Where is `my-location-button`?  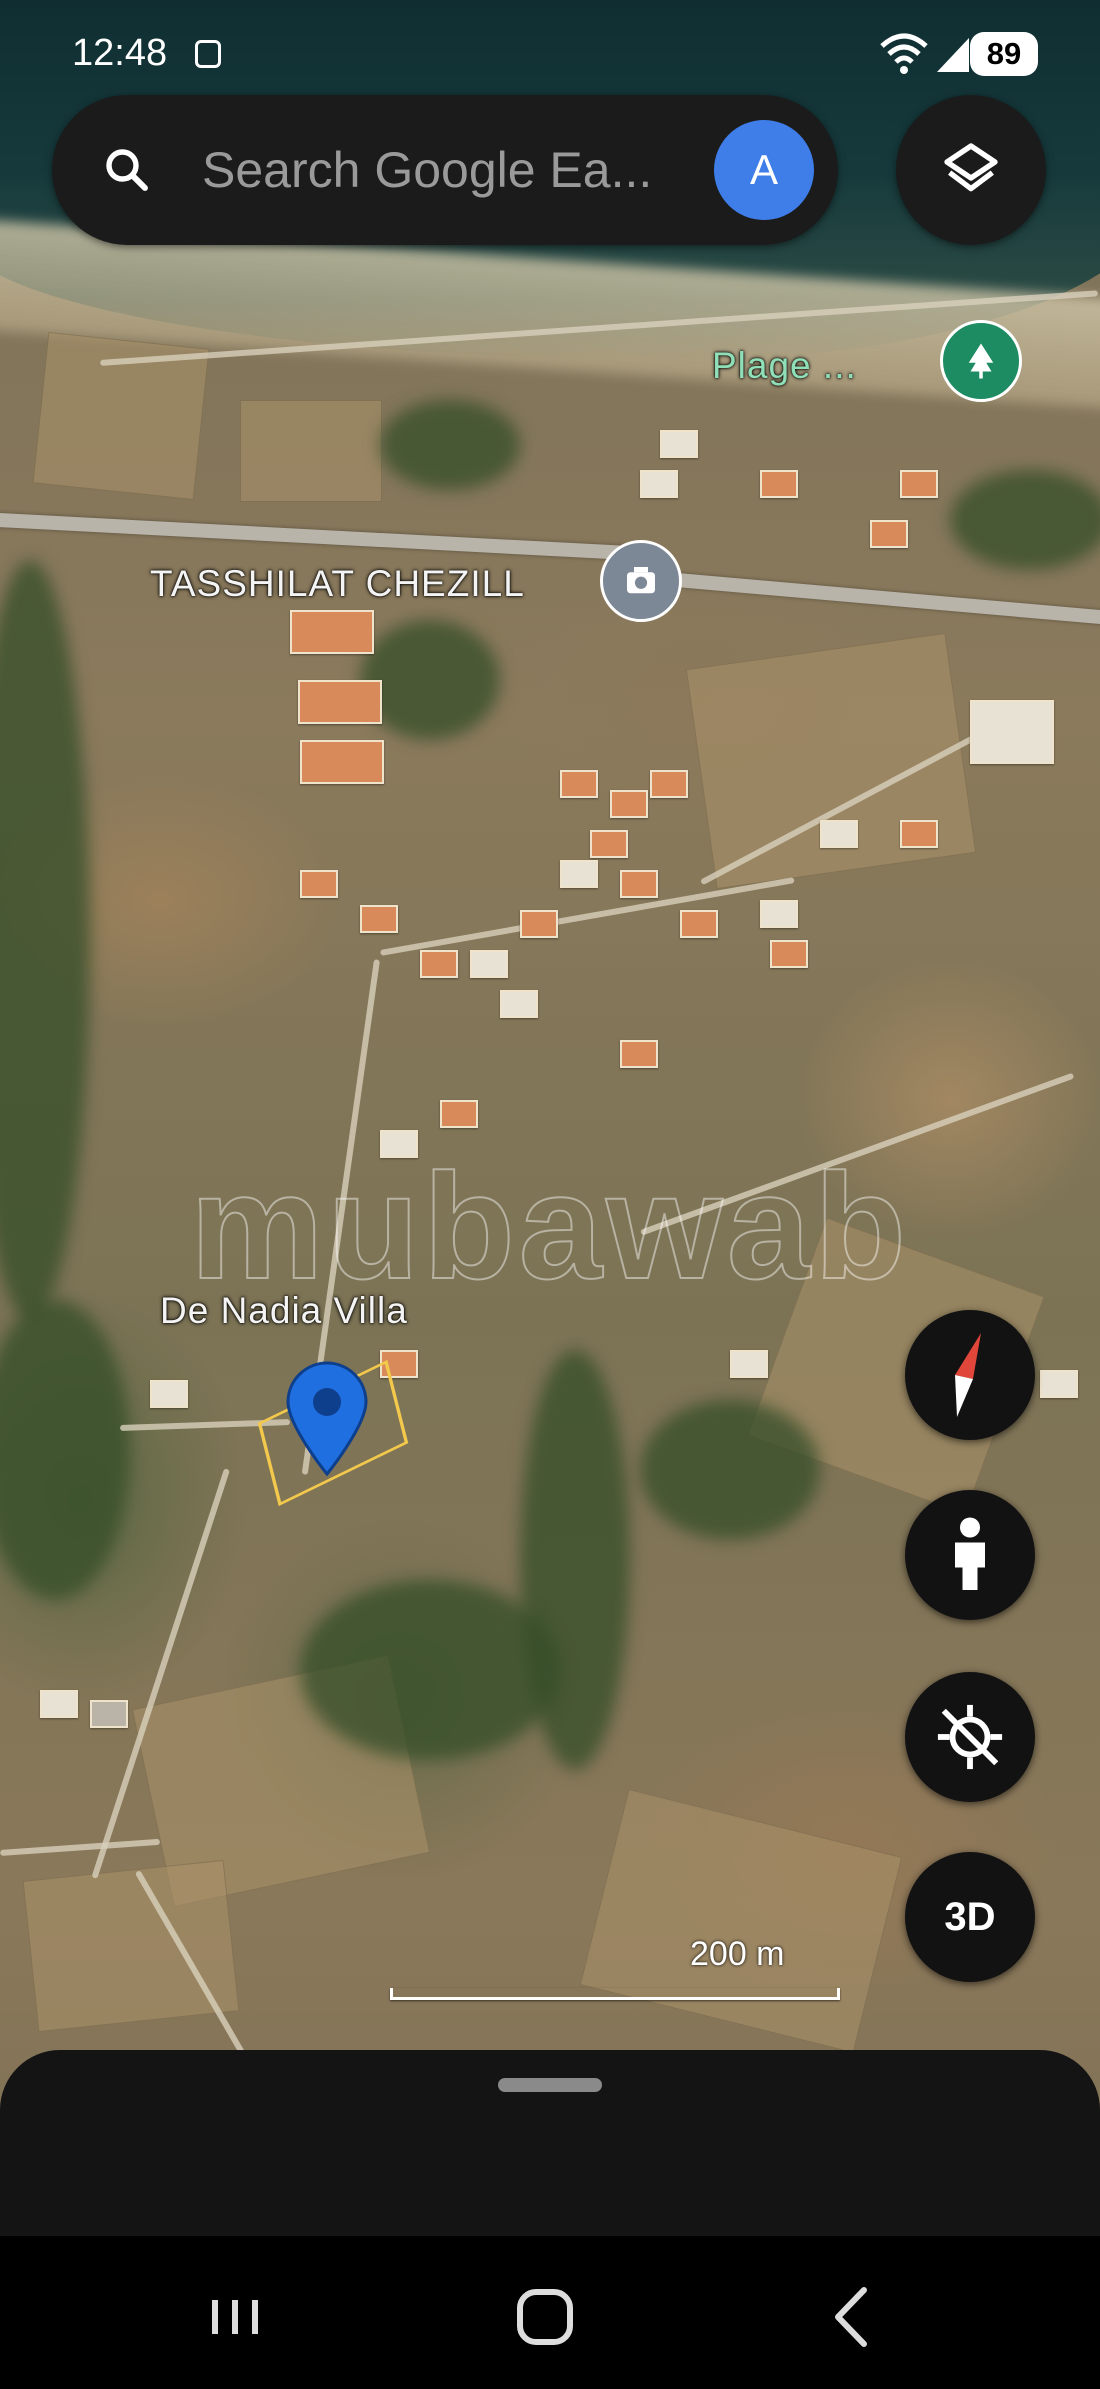
my-location-button is located at coordinates (970, 1737).